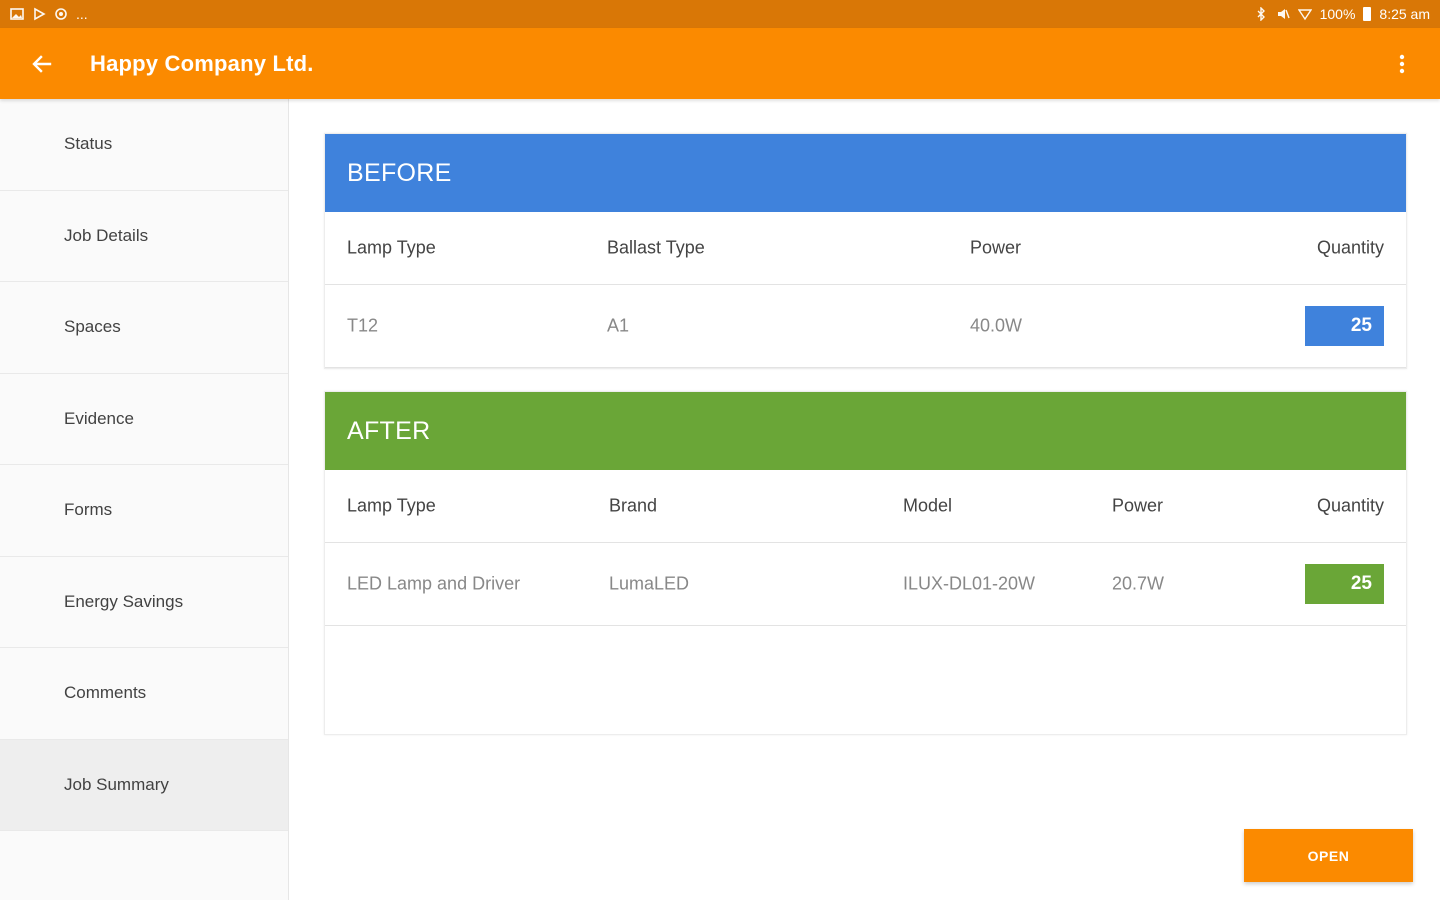 This screenshot has height=900, width=1440. What do you see at coordinates (88, 510) in the screenshot?
I see `sidebar-item-label: Forms` at bounding box center [88, 510].